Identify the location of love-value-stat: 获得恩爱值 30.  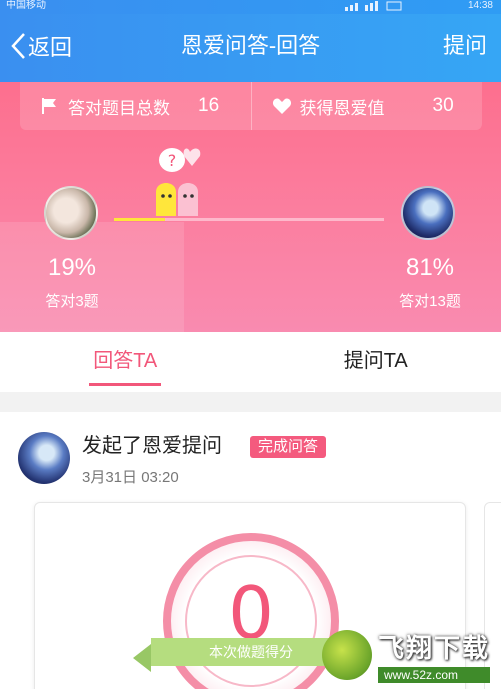
(366, 106).